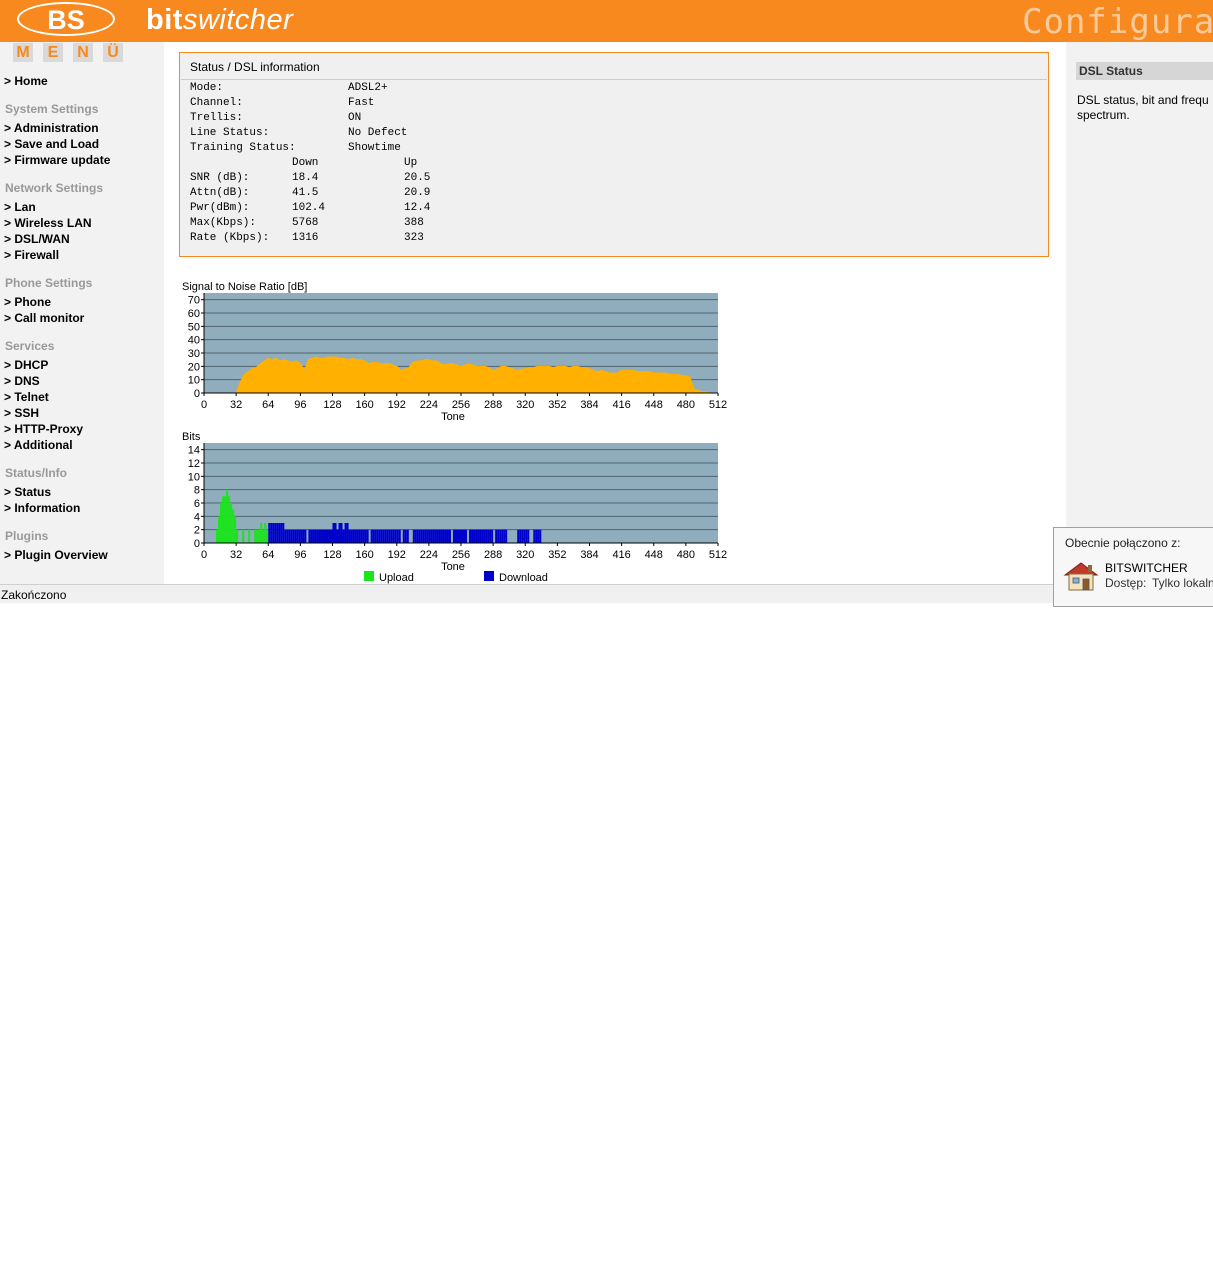 The image size is (1213, 1272). What do you see at coordinates (56, 555) in the screenshot?
I see `nav-item-plugin-overview: > Plugin Overview` at bounding box center [56, 555].